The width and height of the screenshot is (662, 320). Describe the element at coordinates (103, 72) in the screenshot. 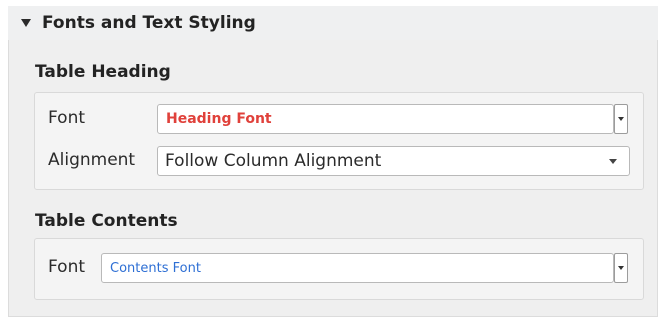

I see `table-heading-title: Table Heading` at that location.